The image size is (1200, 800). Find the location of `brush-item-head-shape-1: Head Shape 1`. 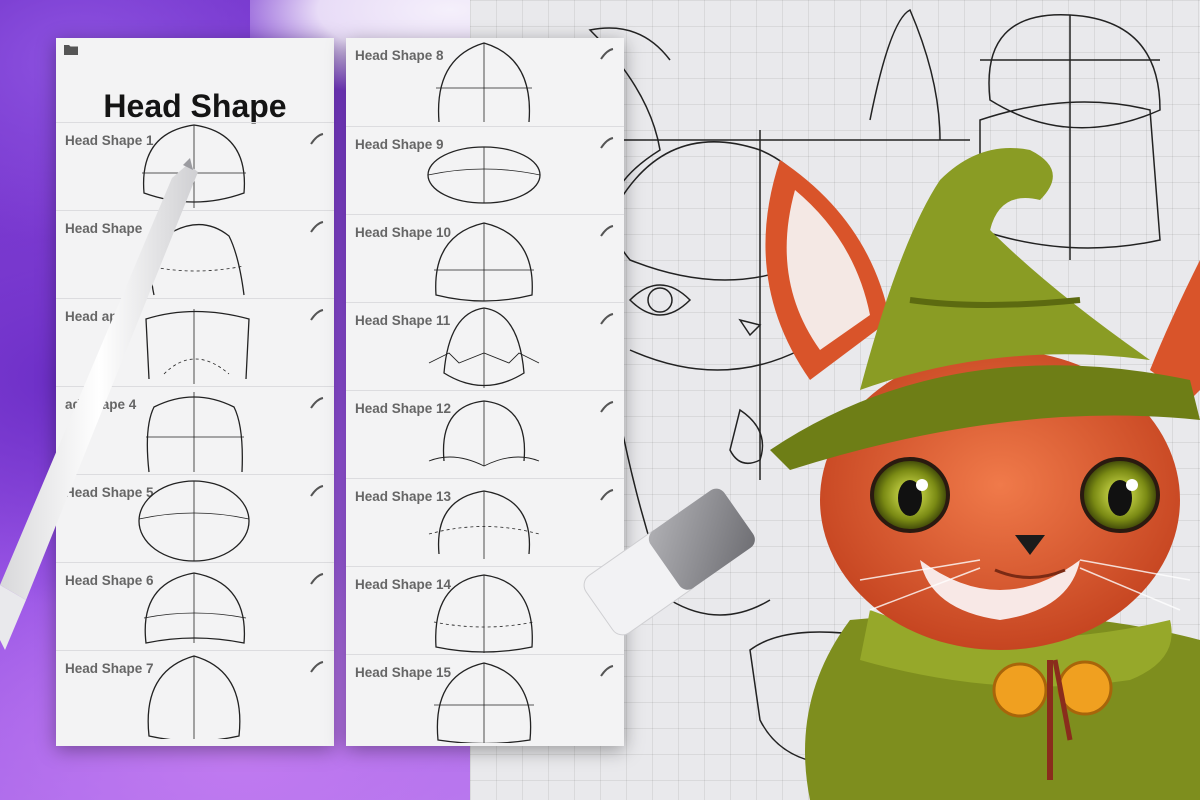

brush-item-head-shape-1: Head Shape 1 is located at coordinates (195, 166).